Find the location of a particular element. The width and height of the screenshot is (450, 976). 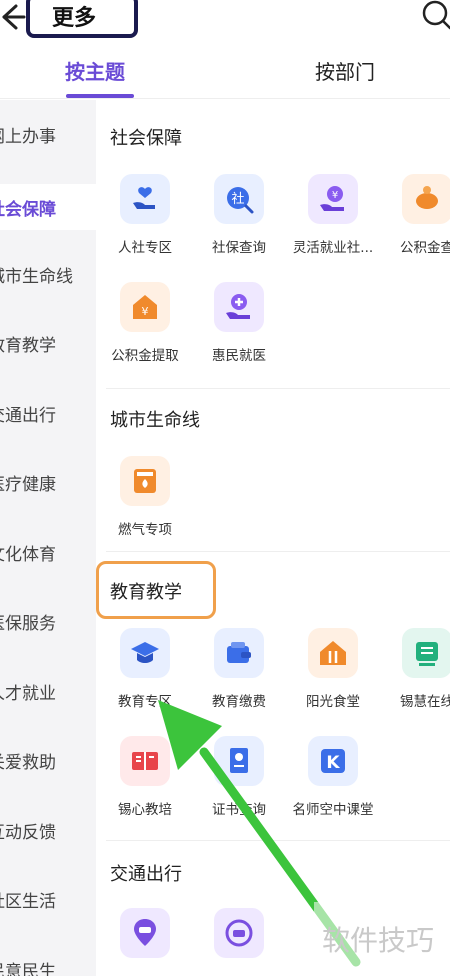

screen-icon is located at coordinates (426, 653).